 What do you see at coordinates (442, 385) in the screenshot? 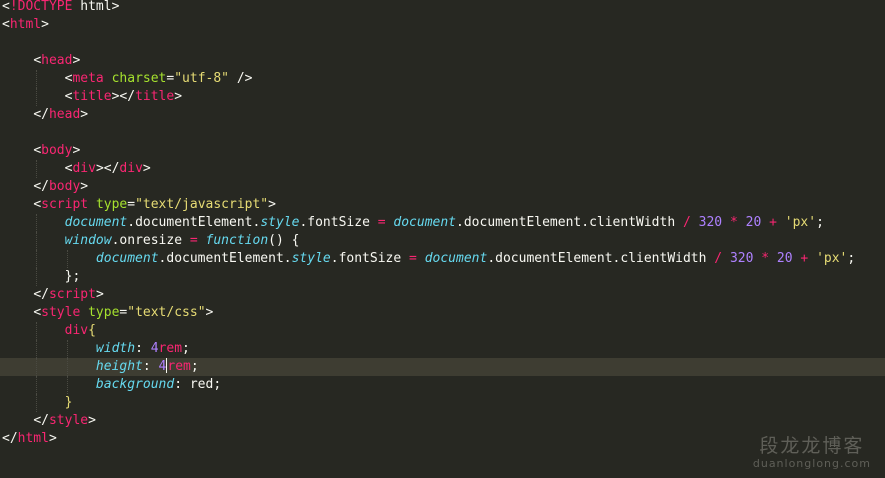
I see `code-line: background: red;` at bounding box center [442, 385].